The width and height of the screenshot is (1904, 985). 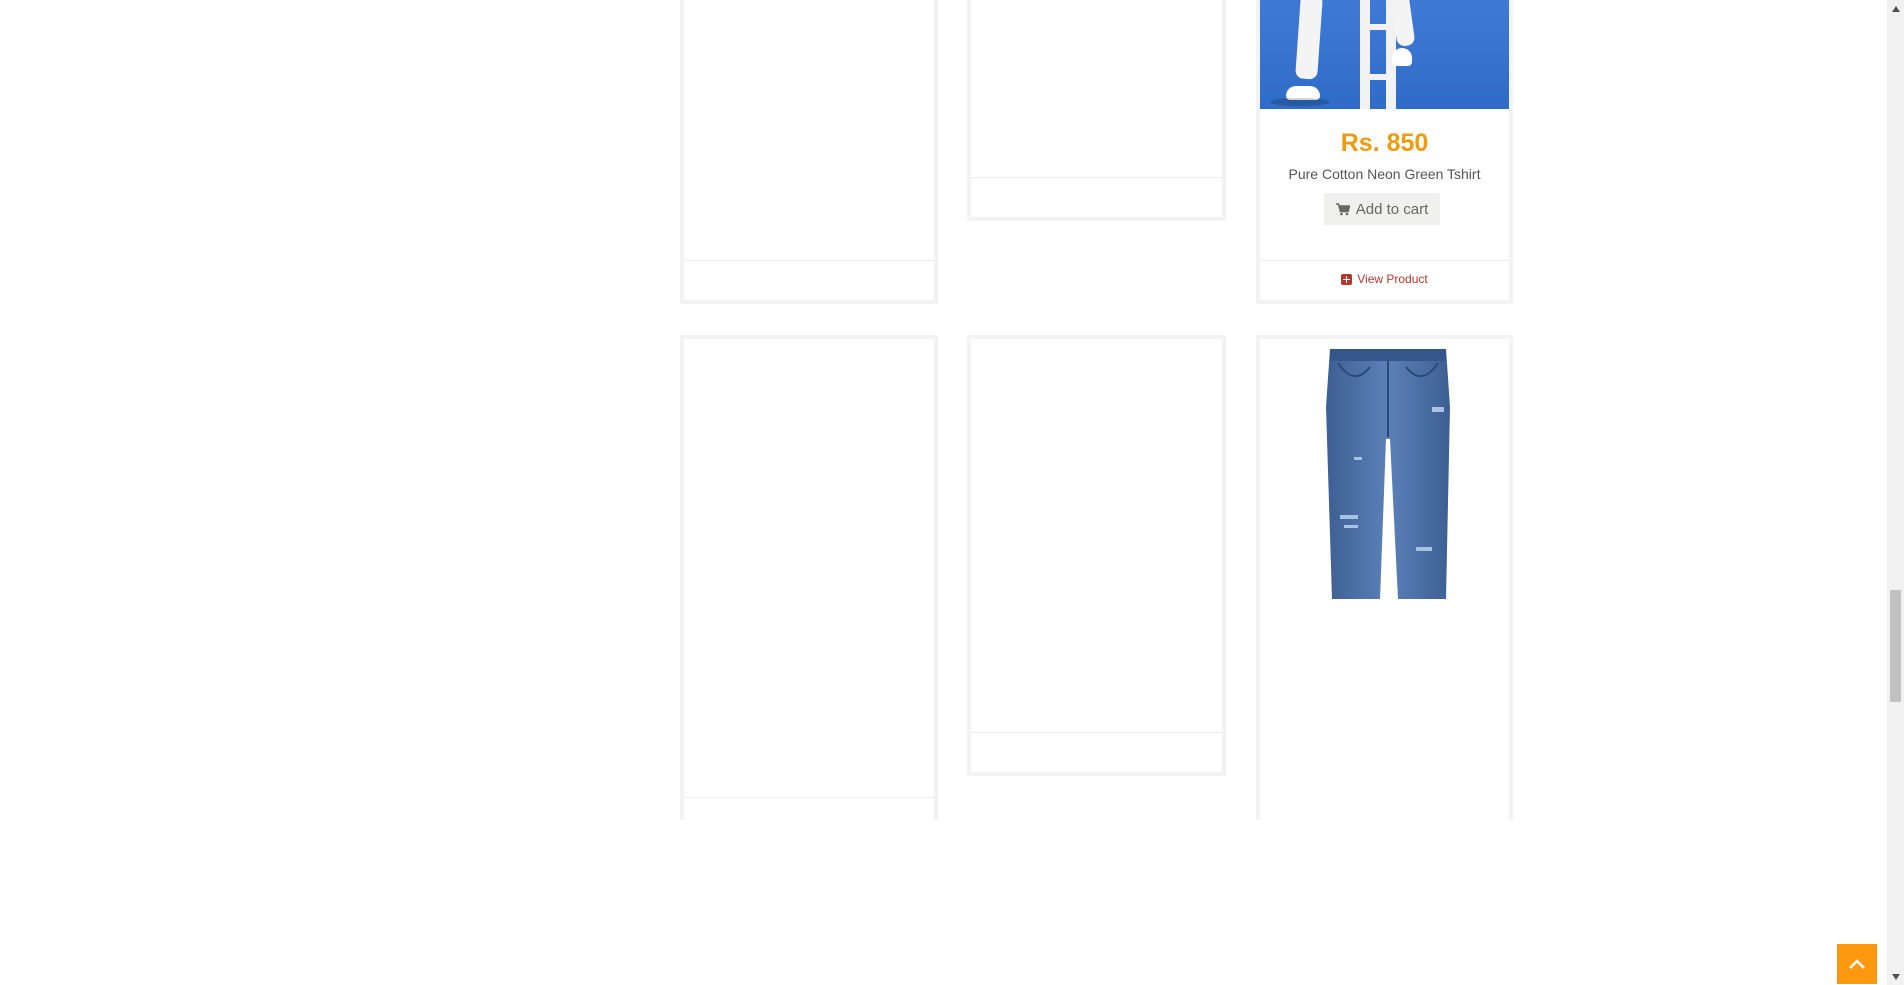 What do you see at coordinates (1895, 492) in the screenshot?
I see `vertical-scrollbar` at bounding box center [1895, 492].